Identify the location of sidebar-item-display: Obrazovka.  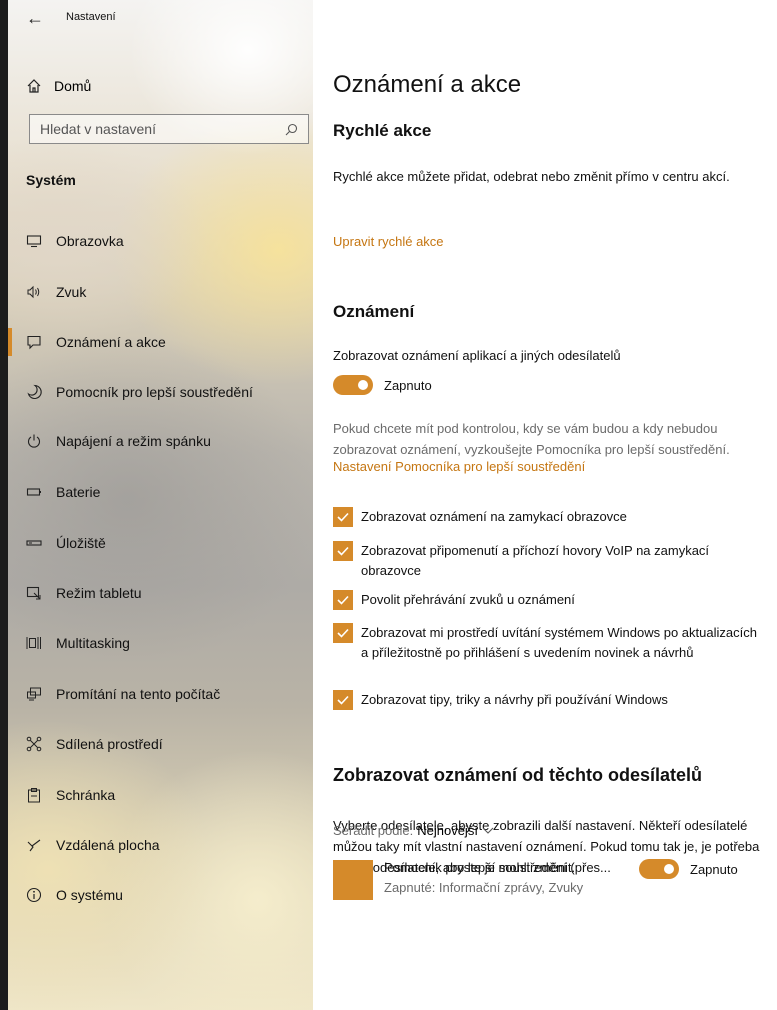
(166, 241).